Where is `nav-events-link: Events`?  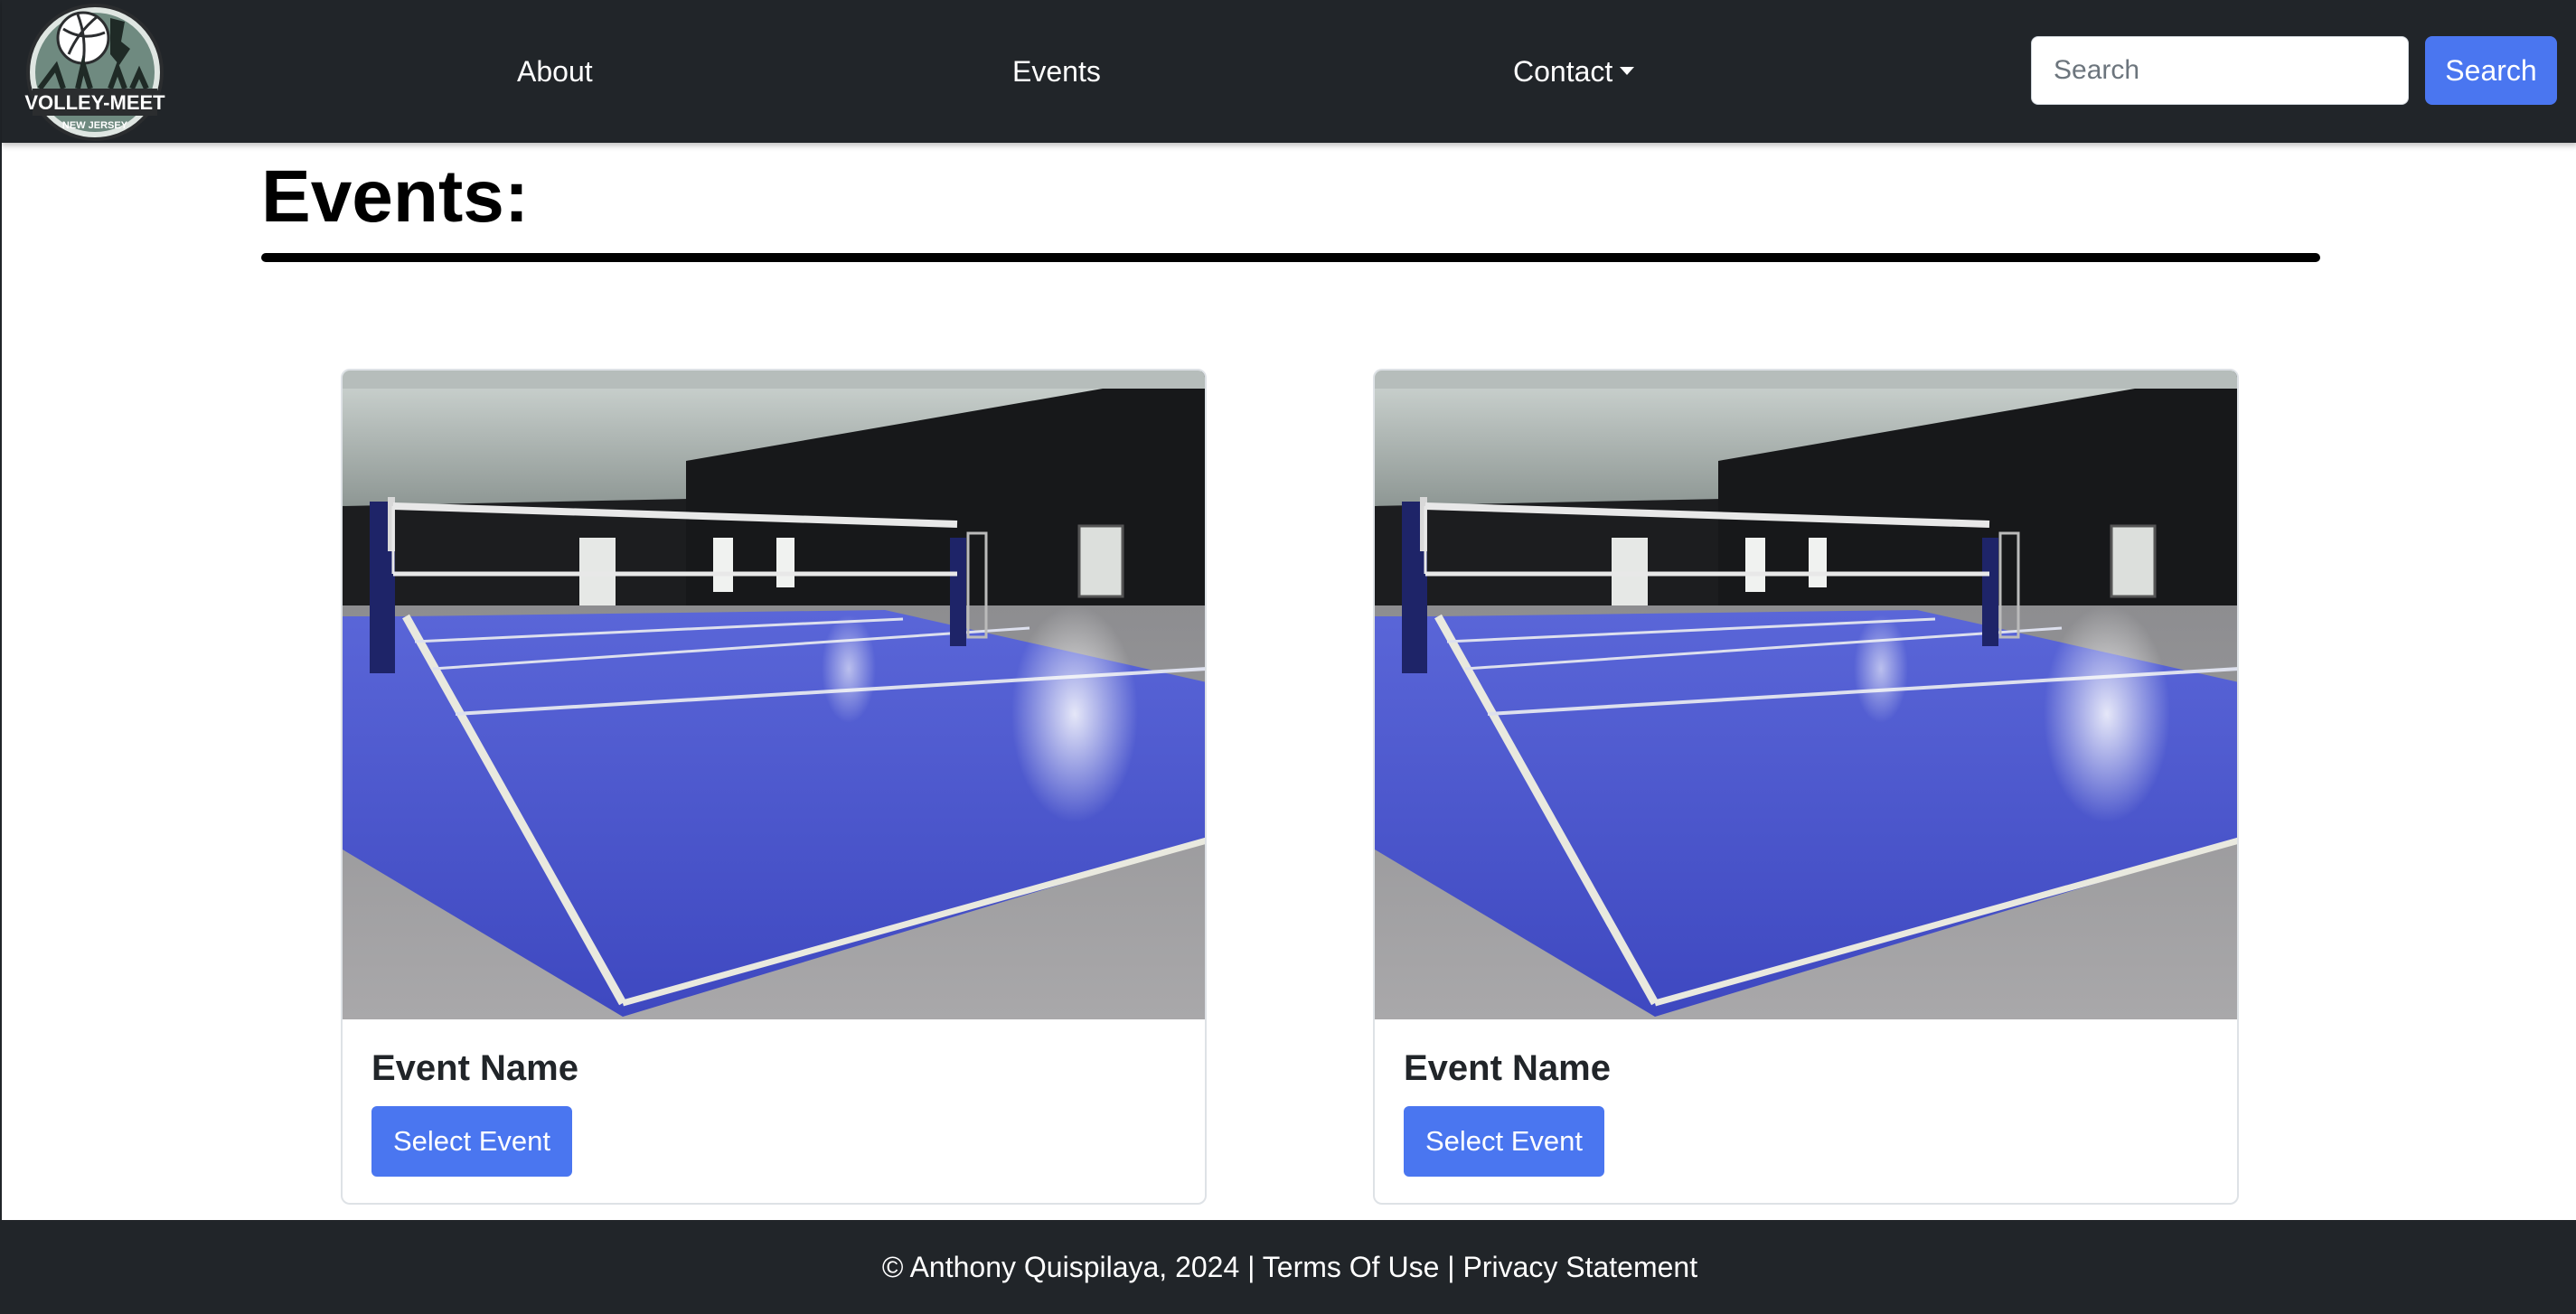 nav-events-link: Events is located at coordinates (1056, 71).